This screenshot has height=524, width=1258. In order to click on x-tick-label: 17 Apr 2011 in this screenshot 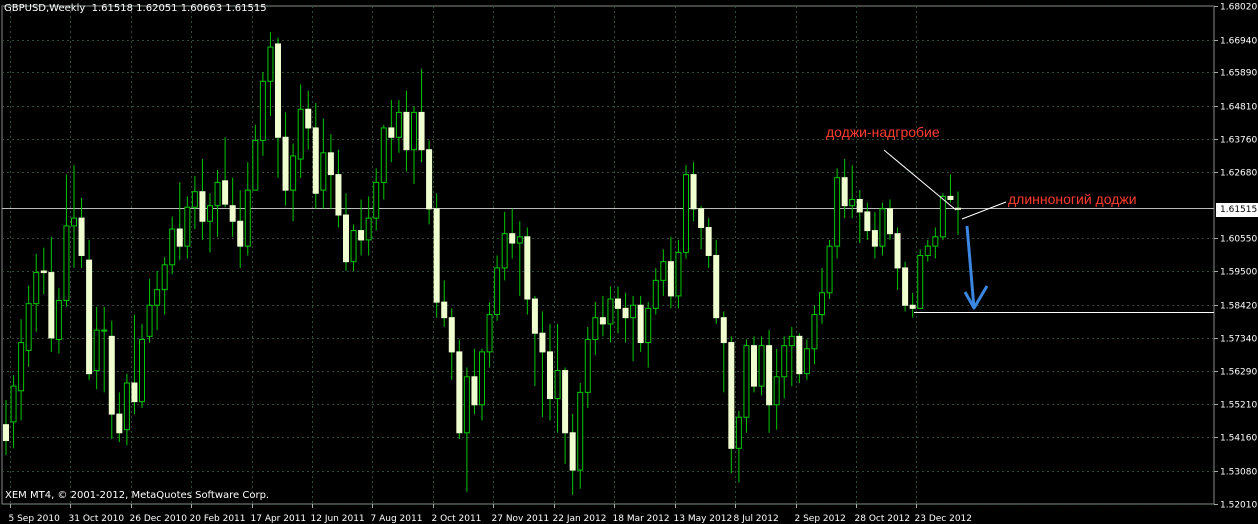, I will do `click(279, 519)`.